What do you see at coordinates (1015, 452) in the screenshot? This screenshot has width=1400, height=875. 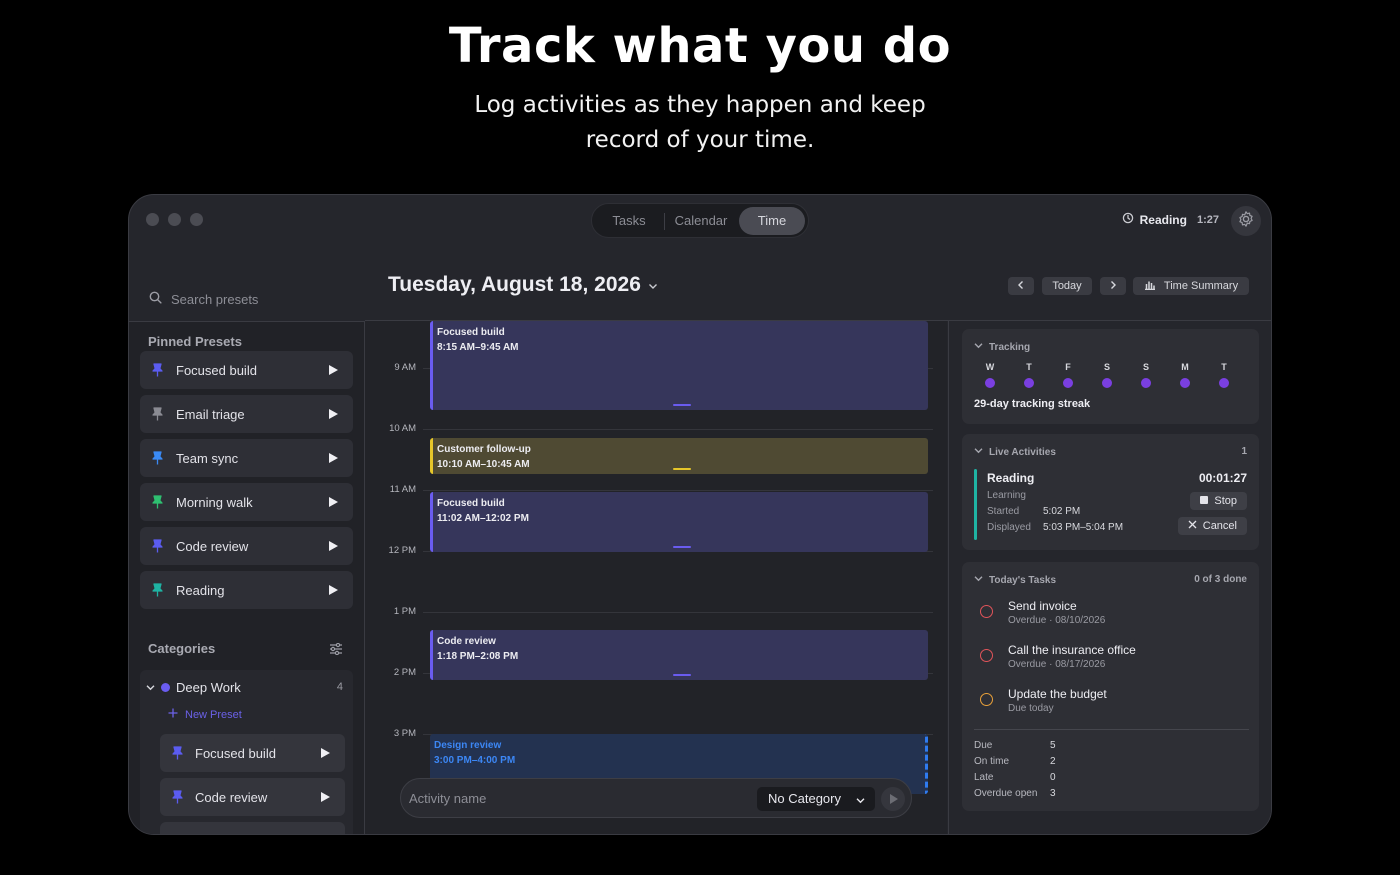 I see `live-activities-header: Live Activities` at bounding box center [1015, 452].